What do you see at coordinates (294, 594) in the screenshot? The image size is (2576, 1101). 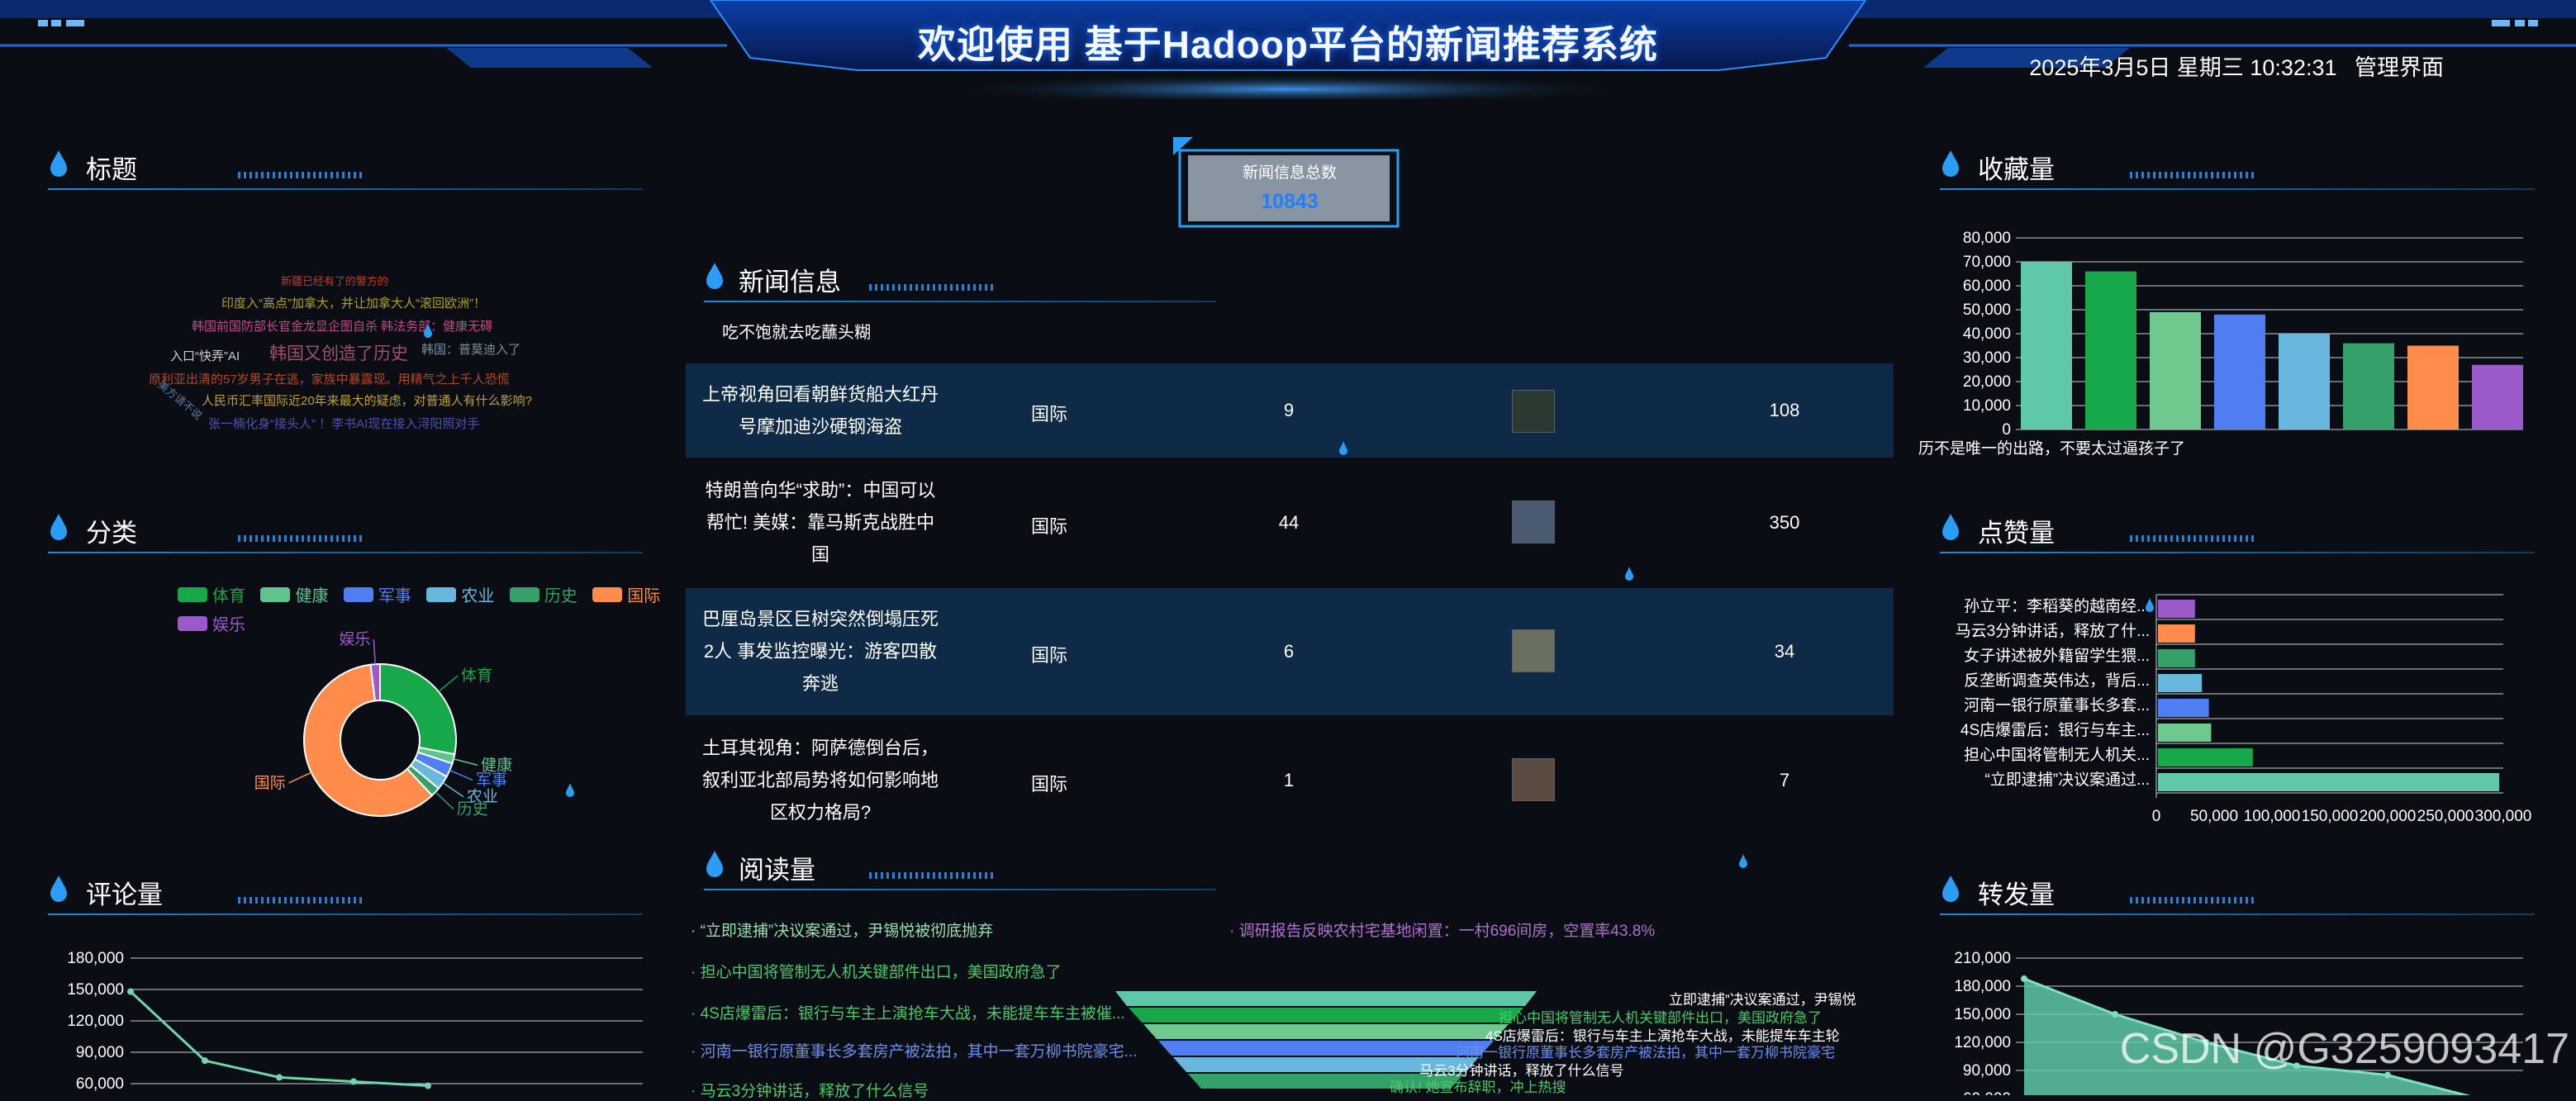 I see `legend-item: 健康` at bounding box center [294, 594].